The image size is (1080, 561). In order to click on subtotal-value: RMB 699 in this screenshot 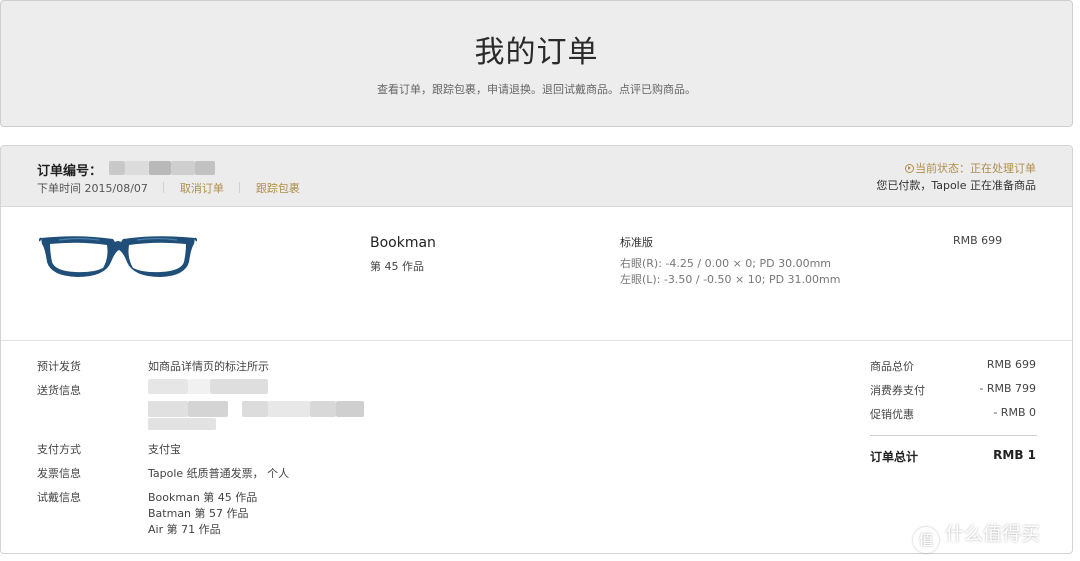, I will do `click(1011, 364)`.